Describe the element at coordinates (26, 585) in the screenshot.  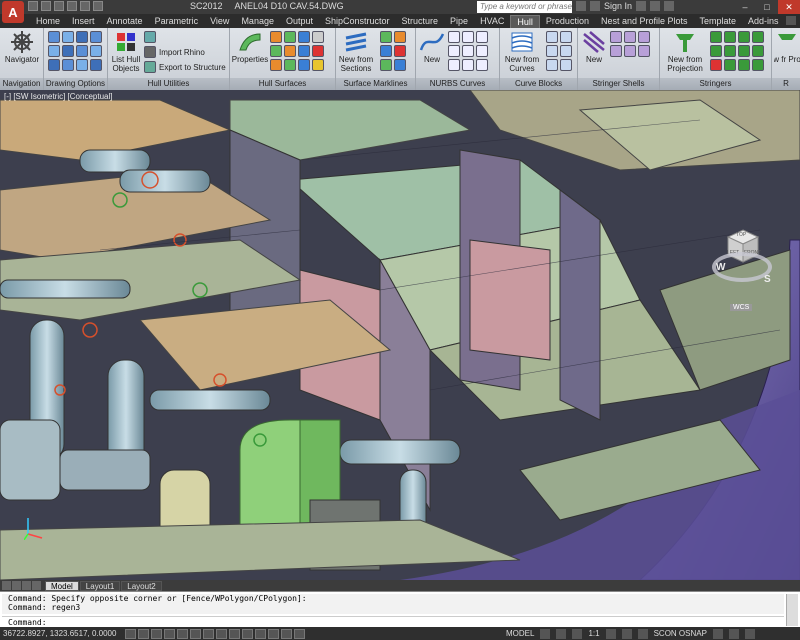
I see `next-layout-icon` at that location.